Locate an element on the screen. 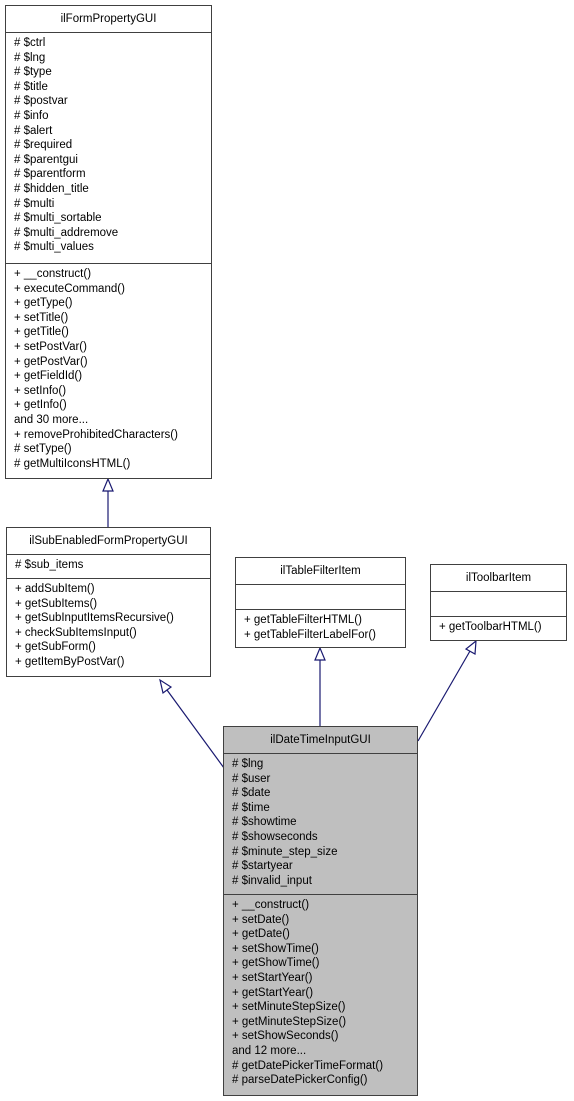  class-attribute: # $multi is located at coordinates (34, 203).